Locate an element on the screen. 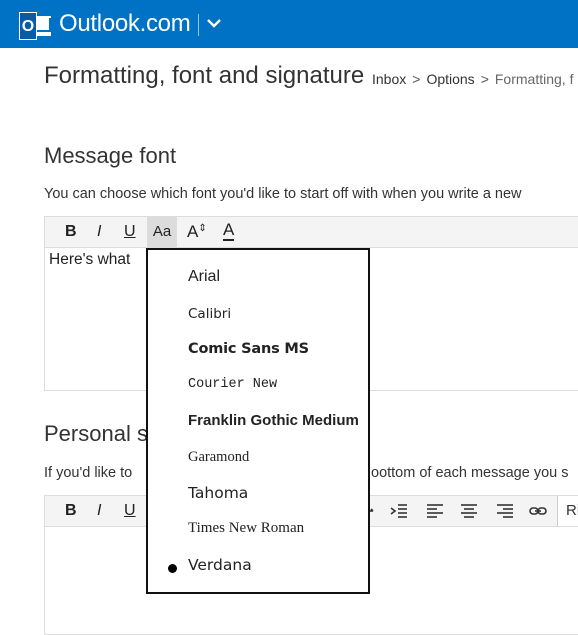  signature-description-left: If you'd like to is located at coordinates (88, 473).